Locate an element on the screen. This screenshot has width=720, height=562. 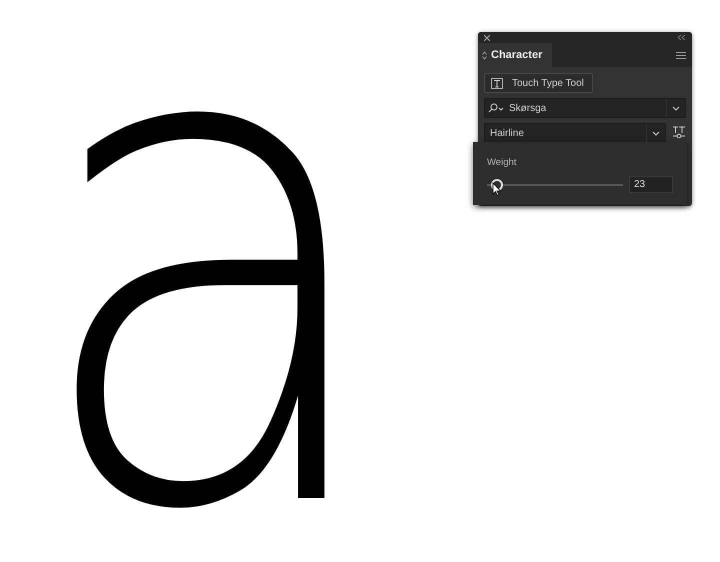
font-family-dropdown: Skørsga is located at coordinates (585, 108).